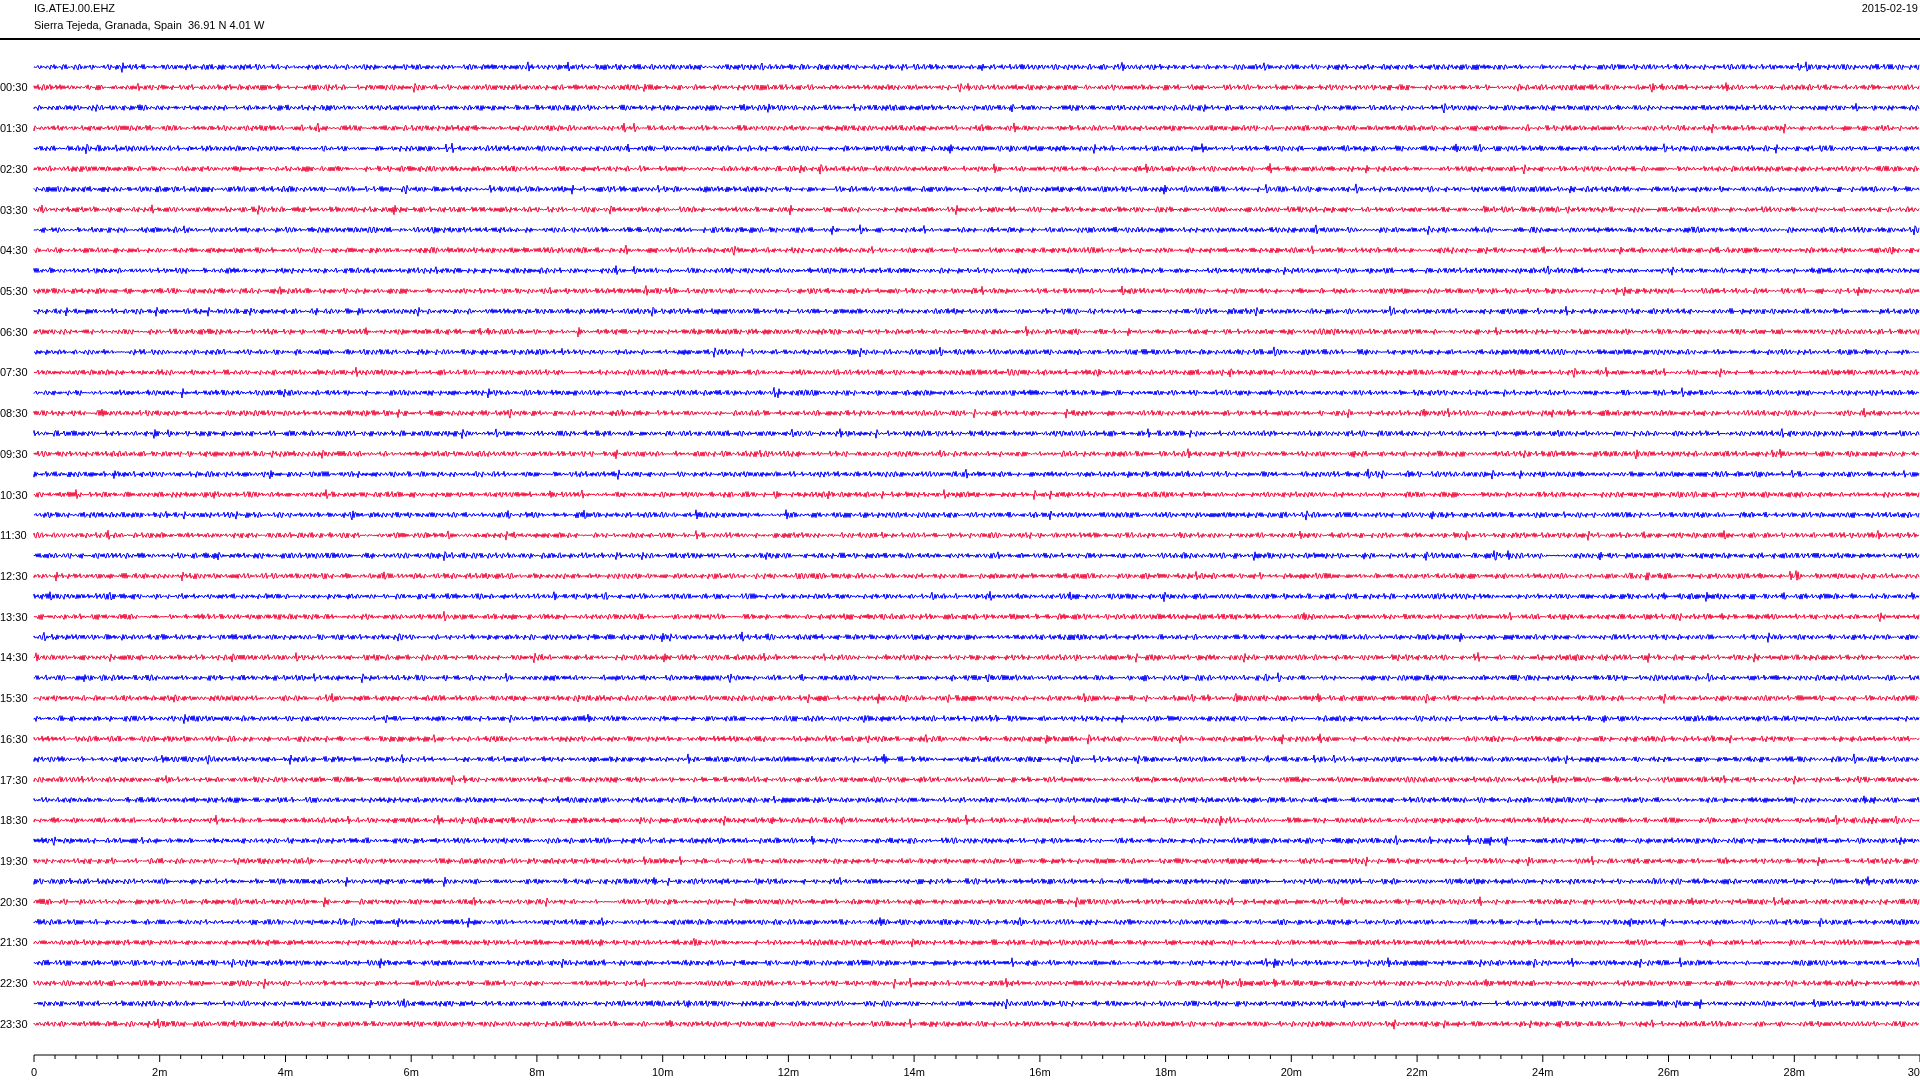 The height and width of the screenshot is (1080, 1920). What do you see at coordinates (14, 779) in the screenshot?
I see `time-label: 17:30` at bounding box center [14, 779].